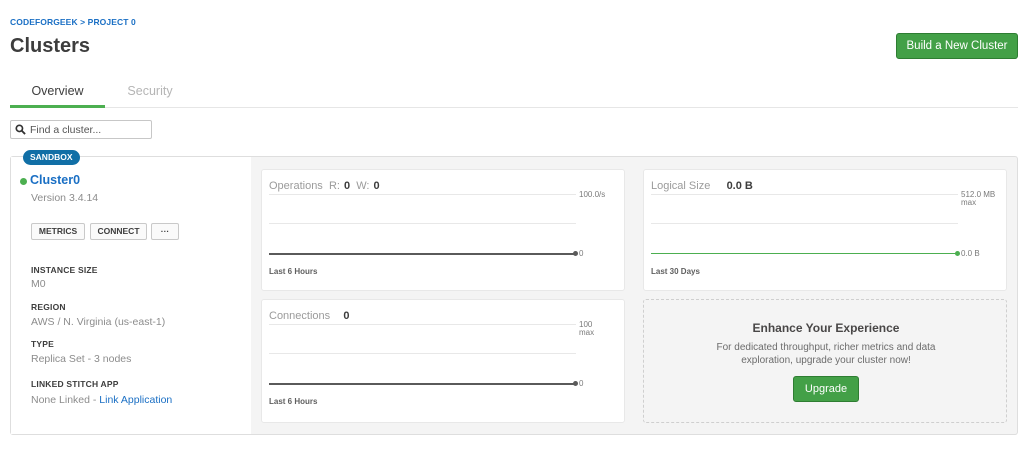 The image size is (1024, 454). What do you see at coordinates (514, 94) in the screenshot?
I see `tab-bar: Overview Security` at bounding box center [514, 94].